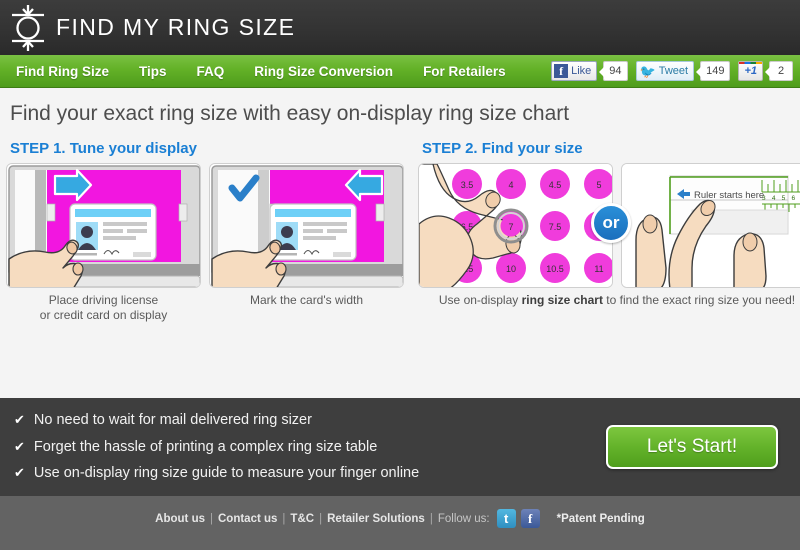 Image resolution: width=800 pixels, height=550 pixels. I want to click on twitter-tweet-button: 🐦 Tweet, so click(665, 71).